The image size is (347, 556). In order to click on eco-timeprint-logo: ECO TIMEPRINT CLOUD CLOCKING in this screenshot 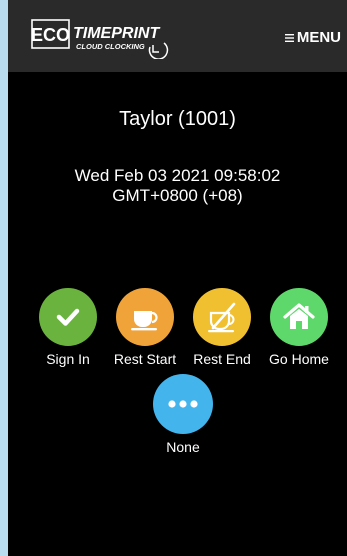, I will do `click(101, 39)`.